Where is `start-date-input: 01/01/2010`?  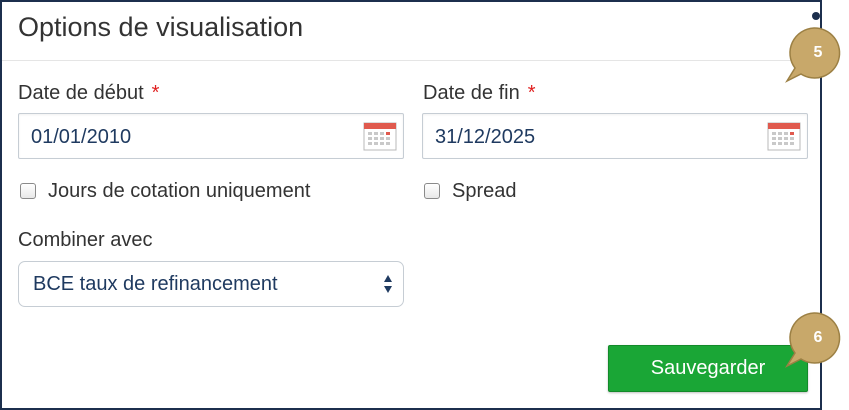
start-date-input: 01/01/2010 is located at coordinates (211, 136).